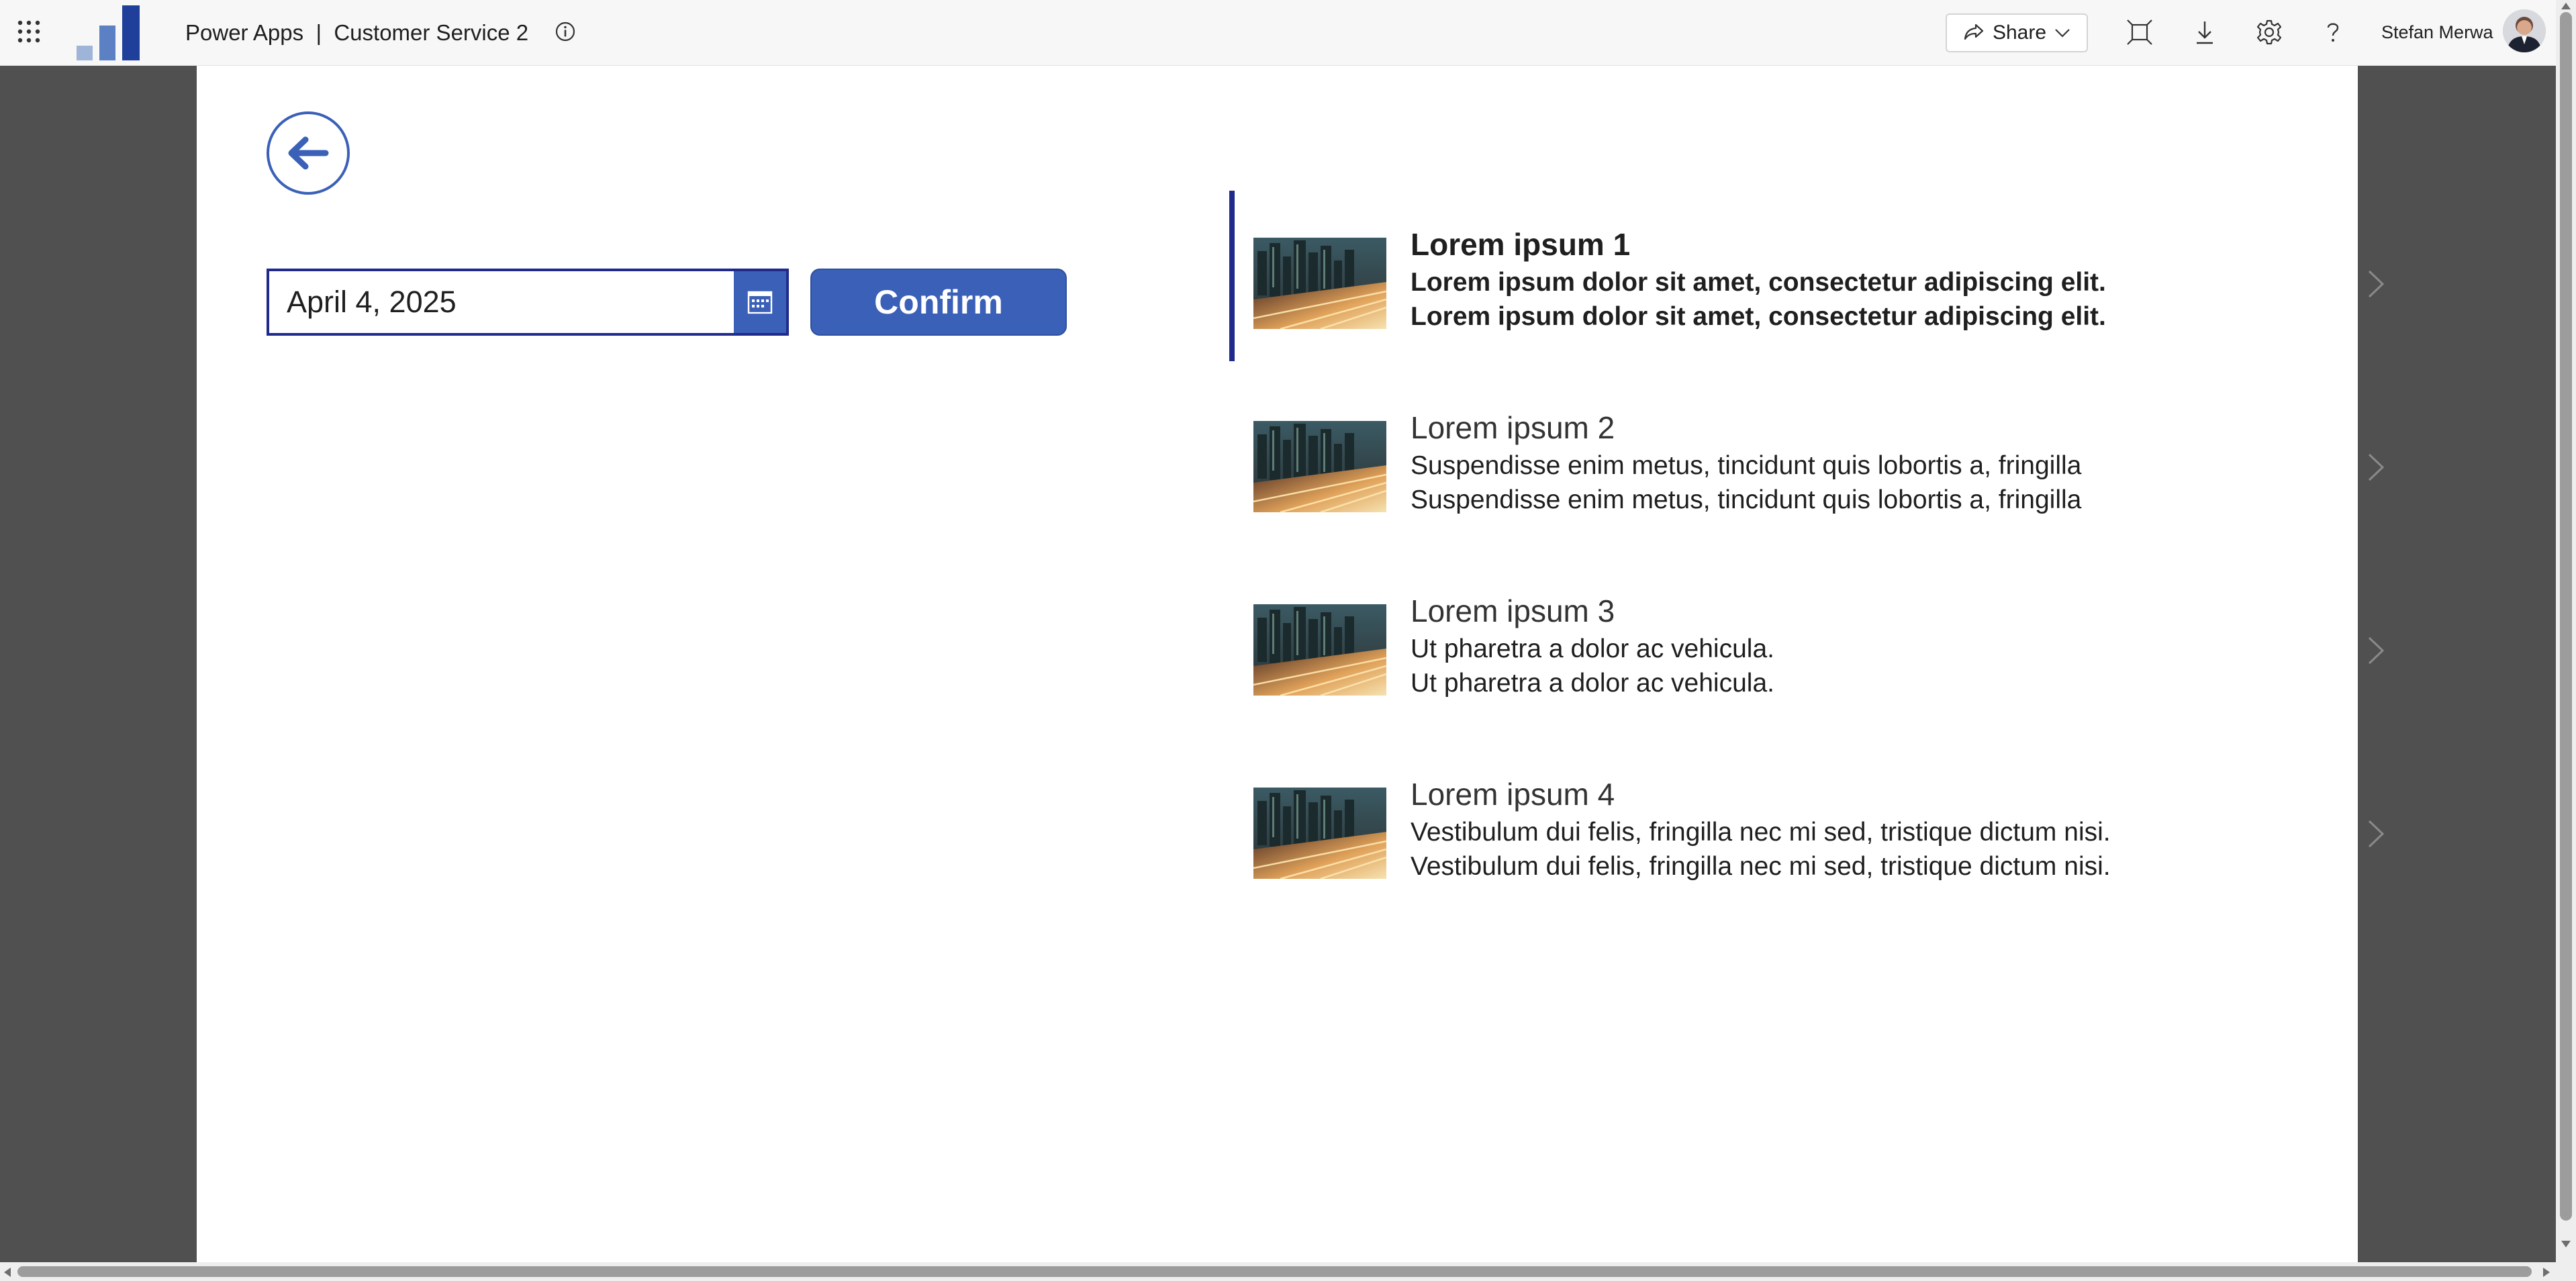  Describe the element at coordinates (1521, 245) in the screenshot. I see `item-title: Lorem ipsum 1` at that location.